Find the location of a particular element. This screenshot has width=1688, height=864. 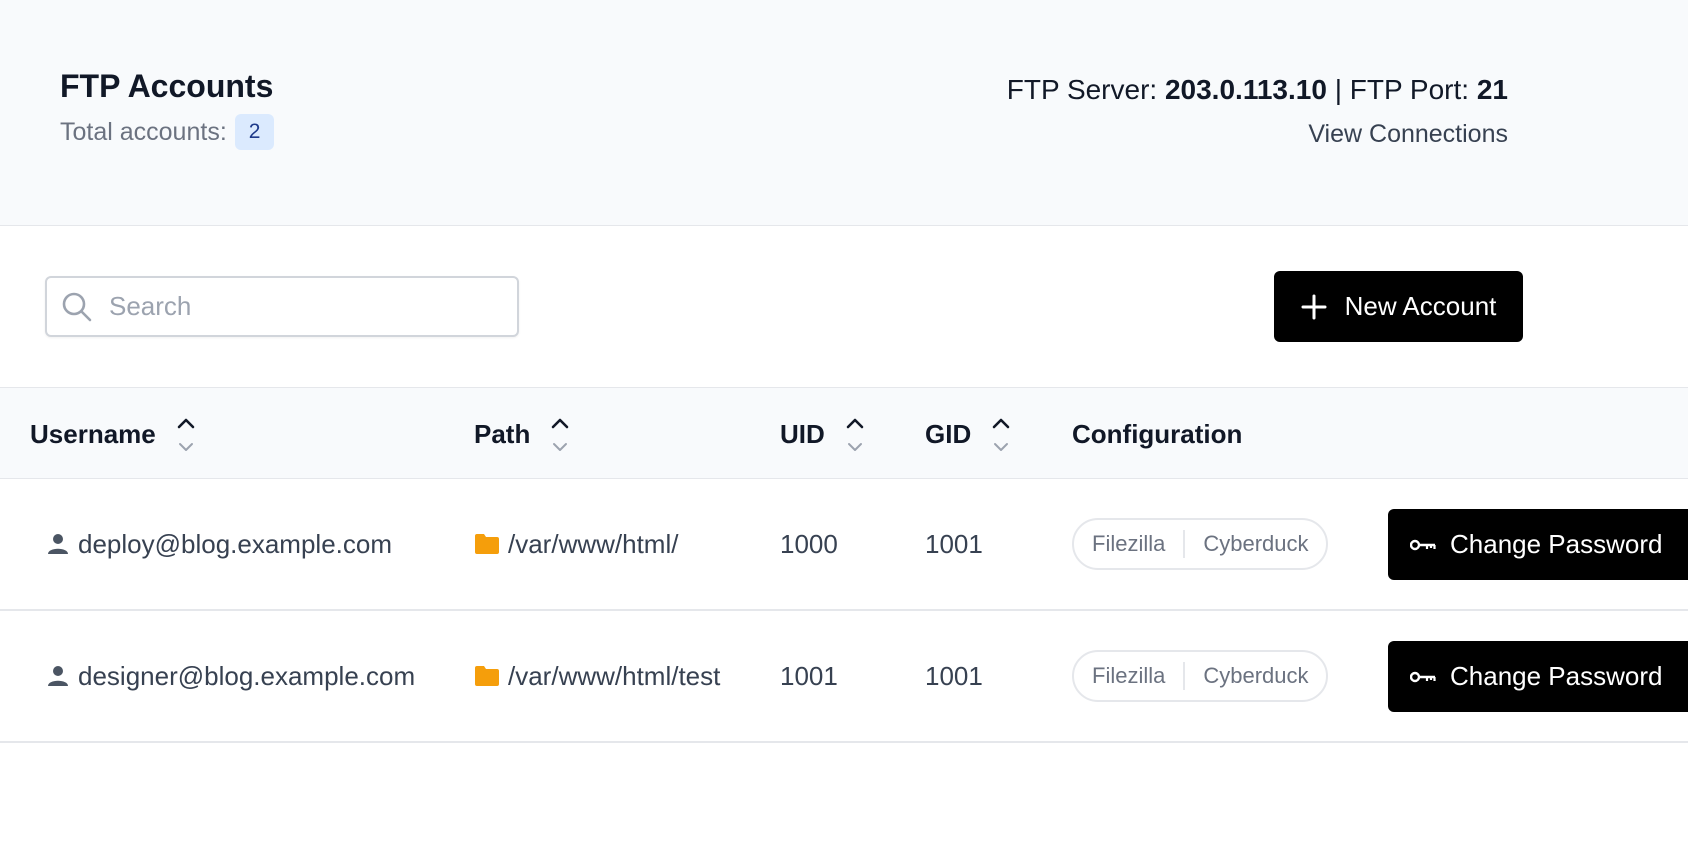

view-connections-link: View Connections is located at coordinates (1408, 134).